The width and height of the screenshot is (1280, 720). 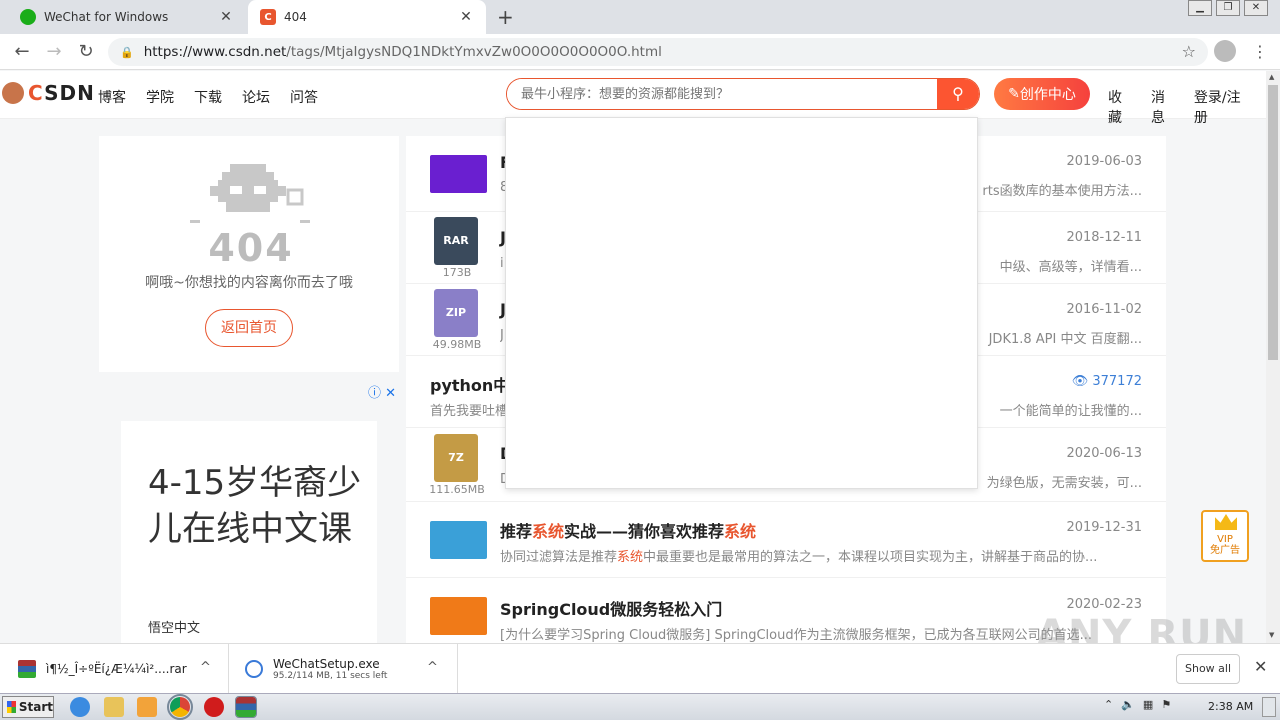 What do you see at coordinates (958, 94) in the screenshot?
I see `search-icon: ⚲` at bounding box center [958, 94].